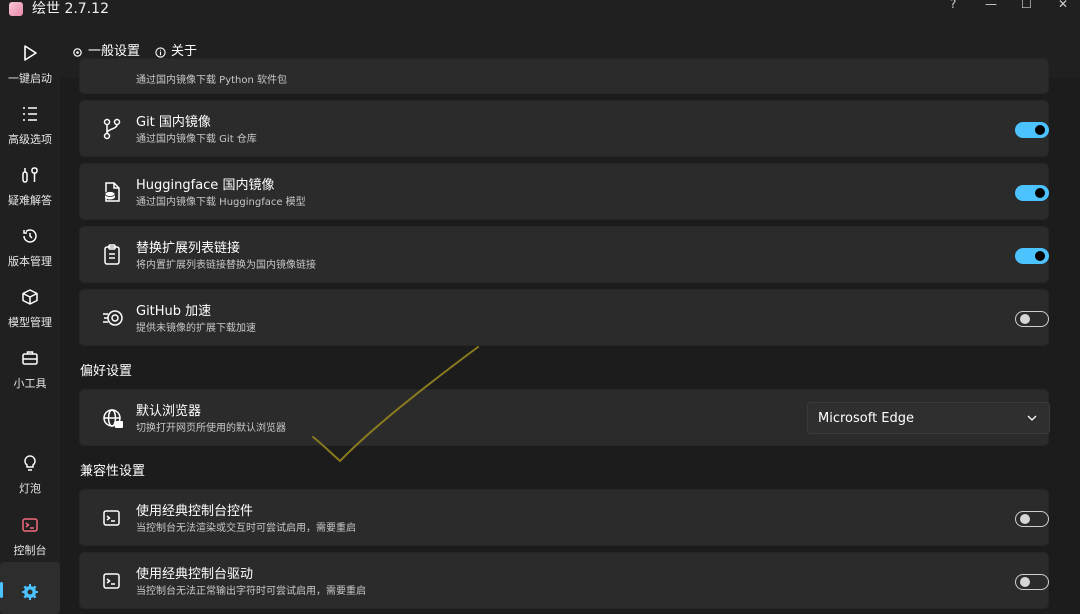 This screenshot has width=1080, height=614. Describe the element at coordinates (564, 317) in the screenshot. I see `github-speedup-card: GitHub 加速 提供未镜像的扩展下载加速` at that location.